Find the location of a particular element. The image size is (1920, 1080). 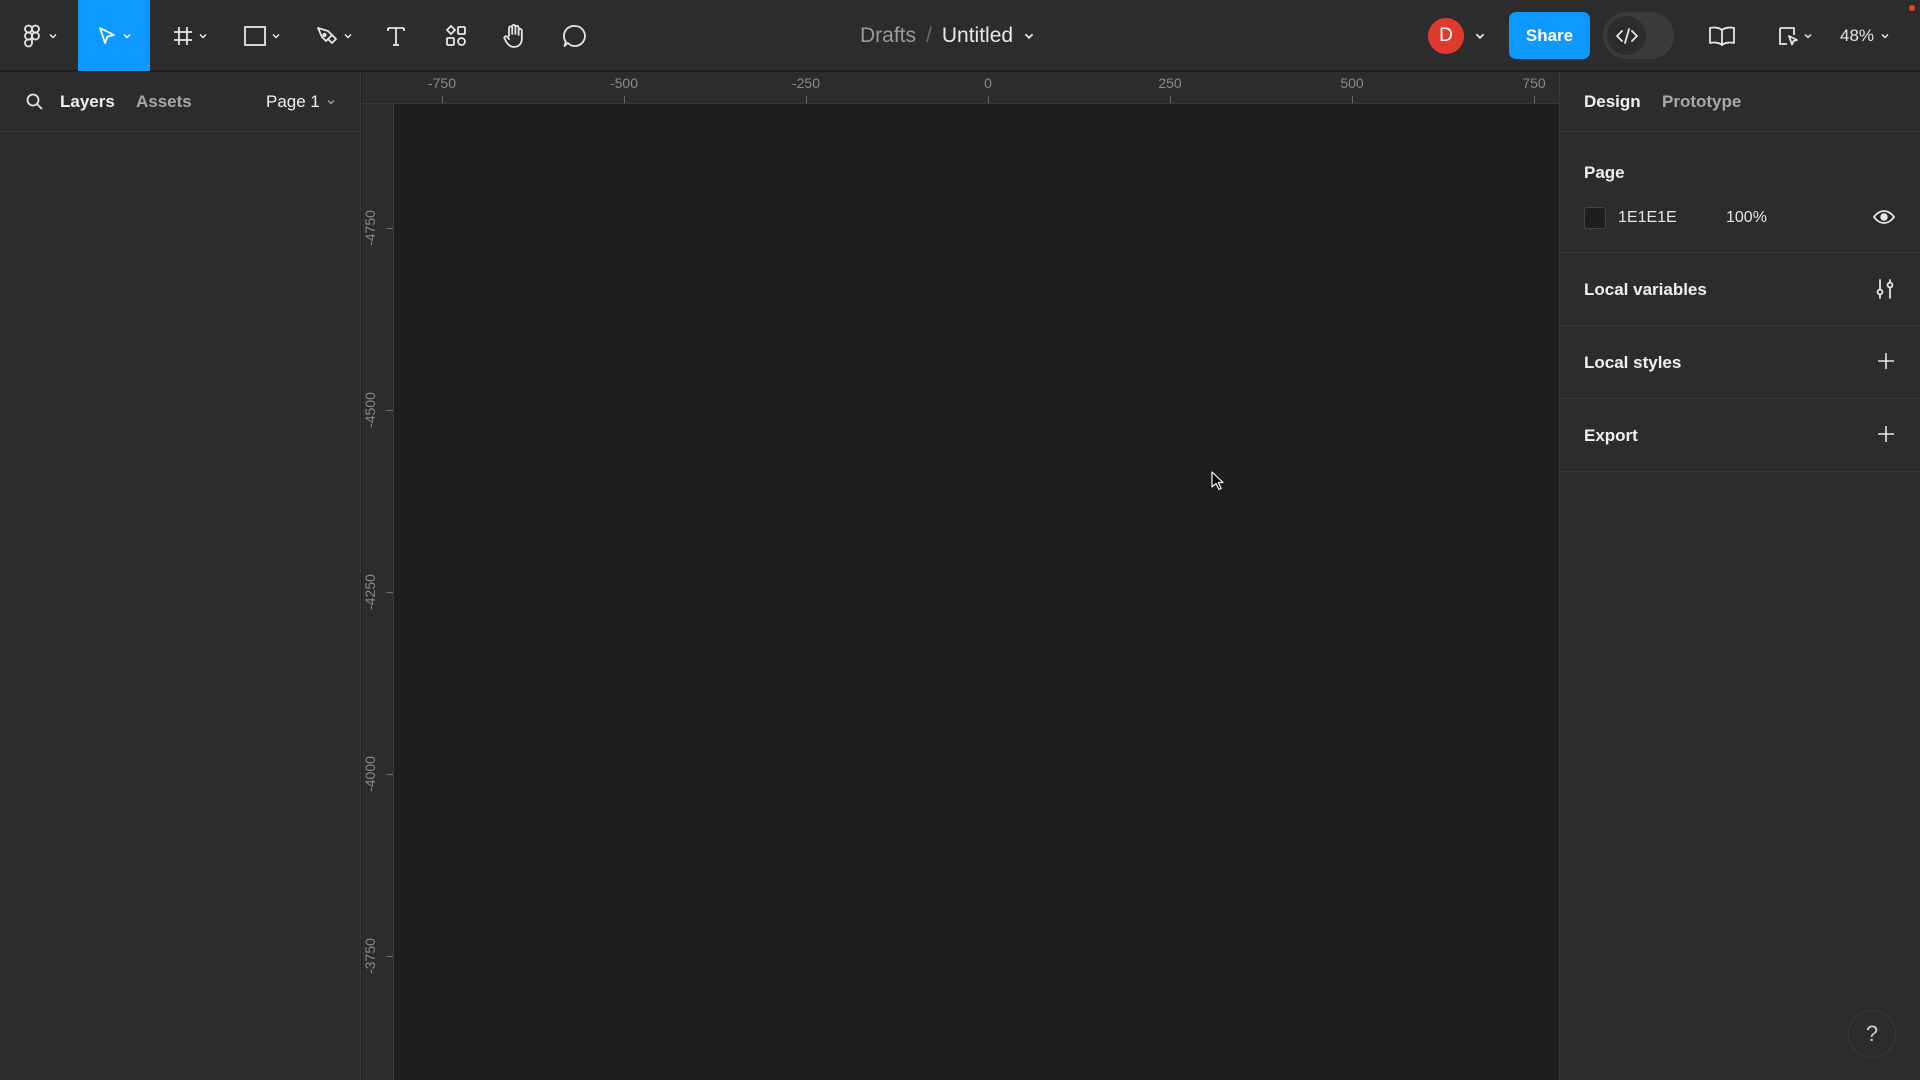

page-section-title: Page is located at coordinates (1604, 172).